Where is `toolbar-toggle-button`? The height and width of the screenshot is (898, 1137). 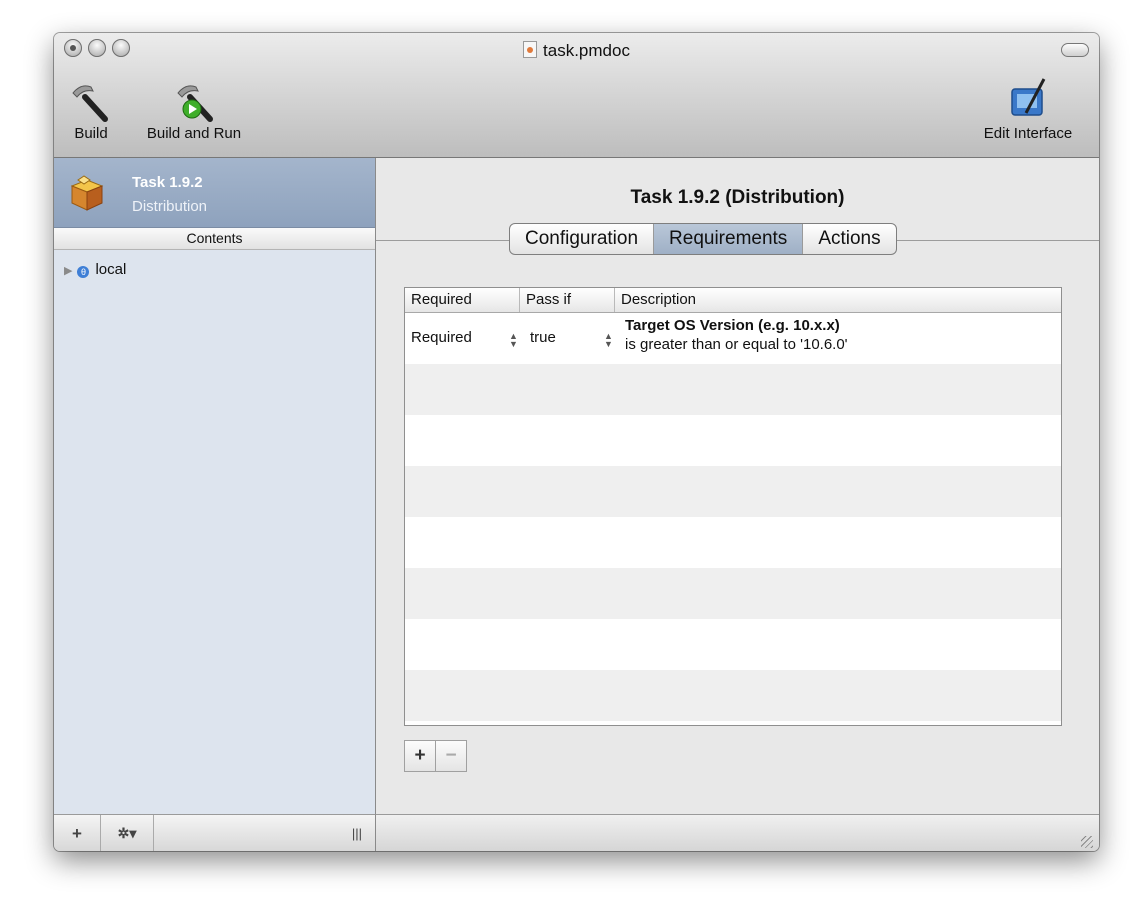
toolbar-toggle-button is located at coordinates (1075, 50).